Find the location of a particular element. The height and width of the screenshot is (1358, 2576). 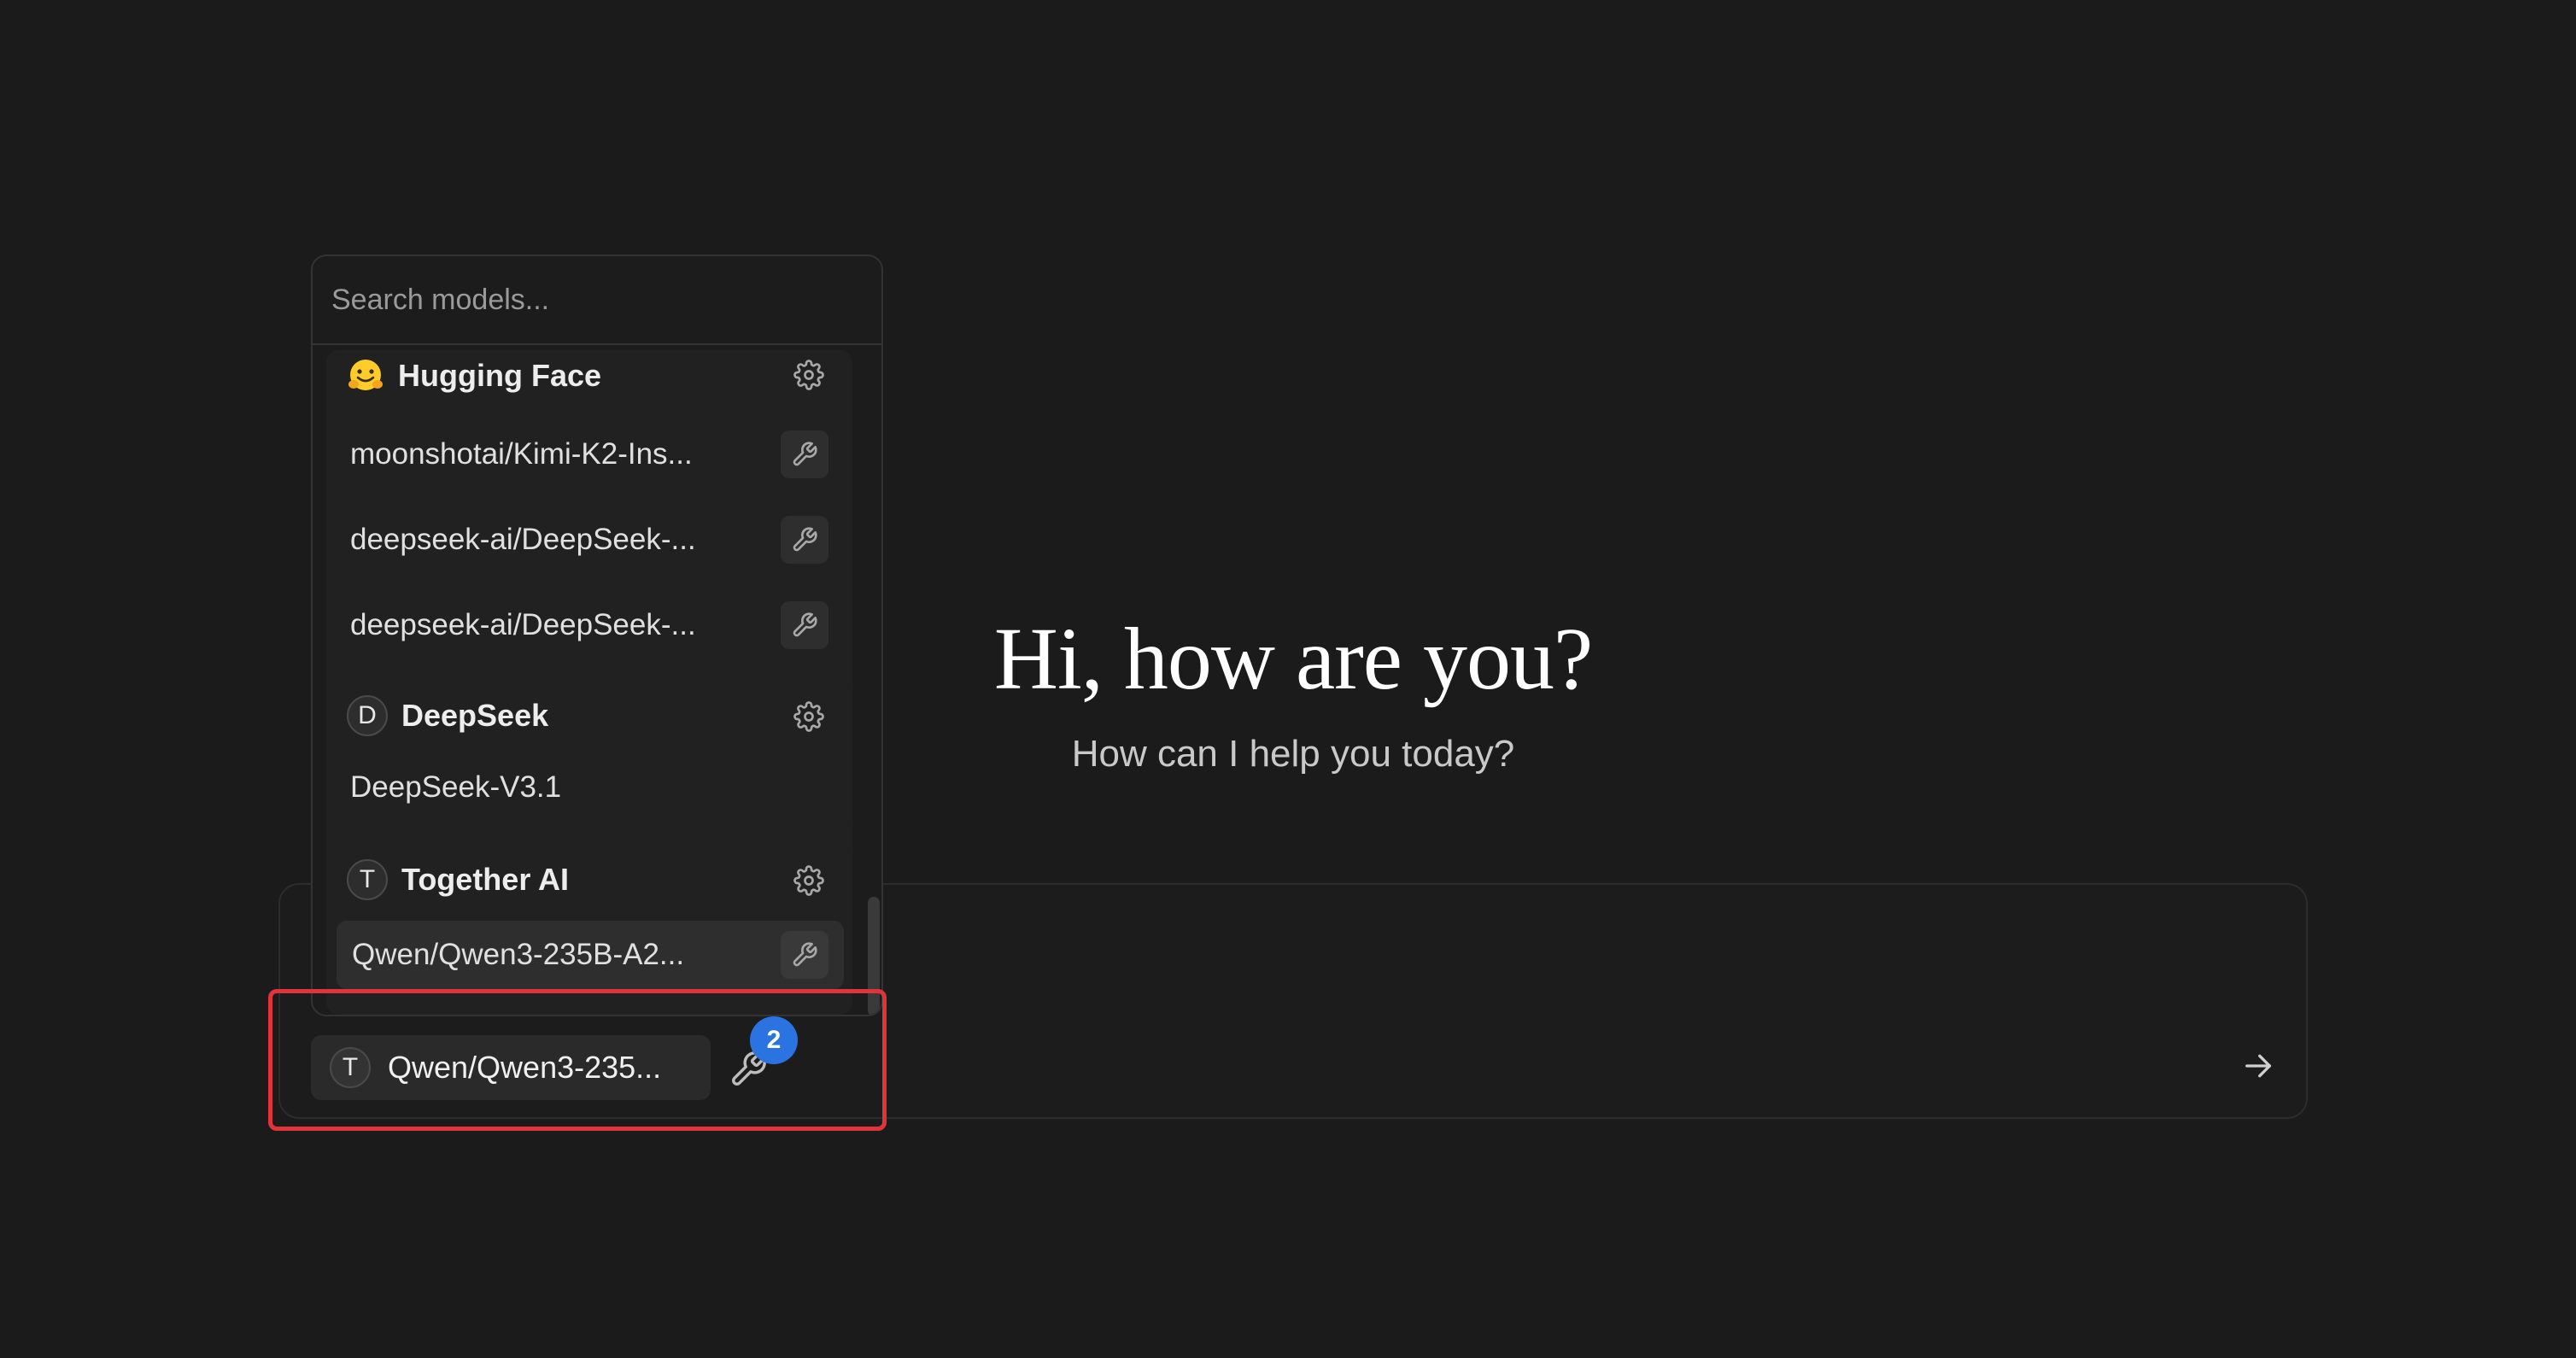

group-header: T Together AI is located at coordinates (458, 879).